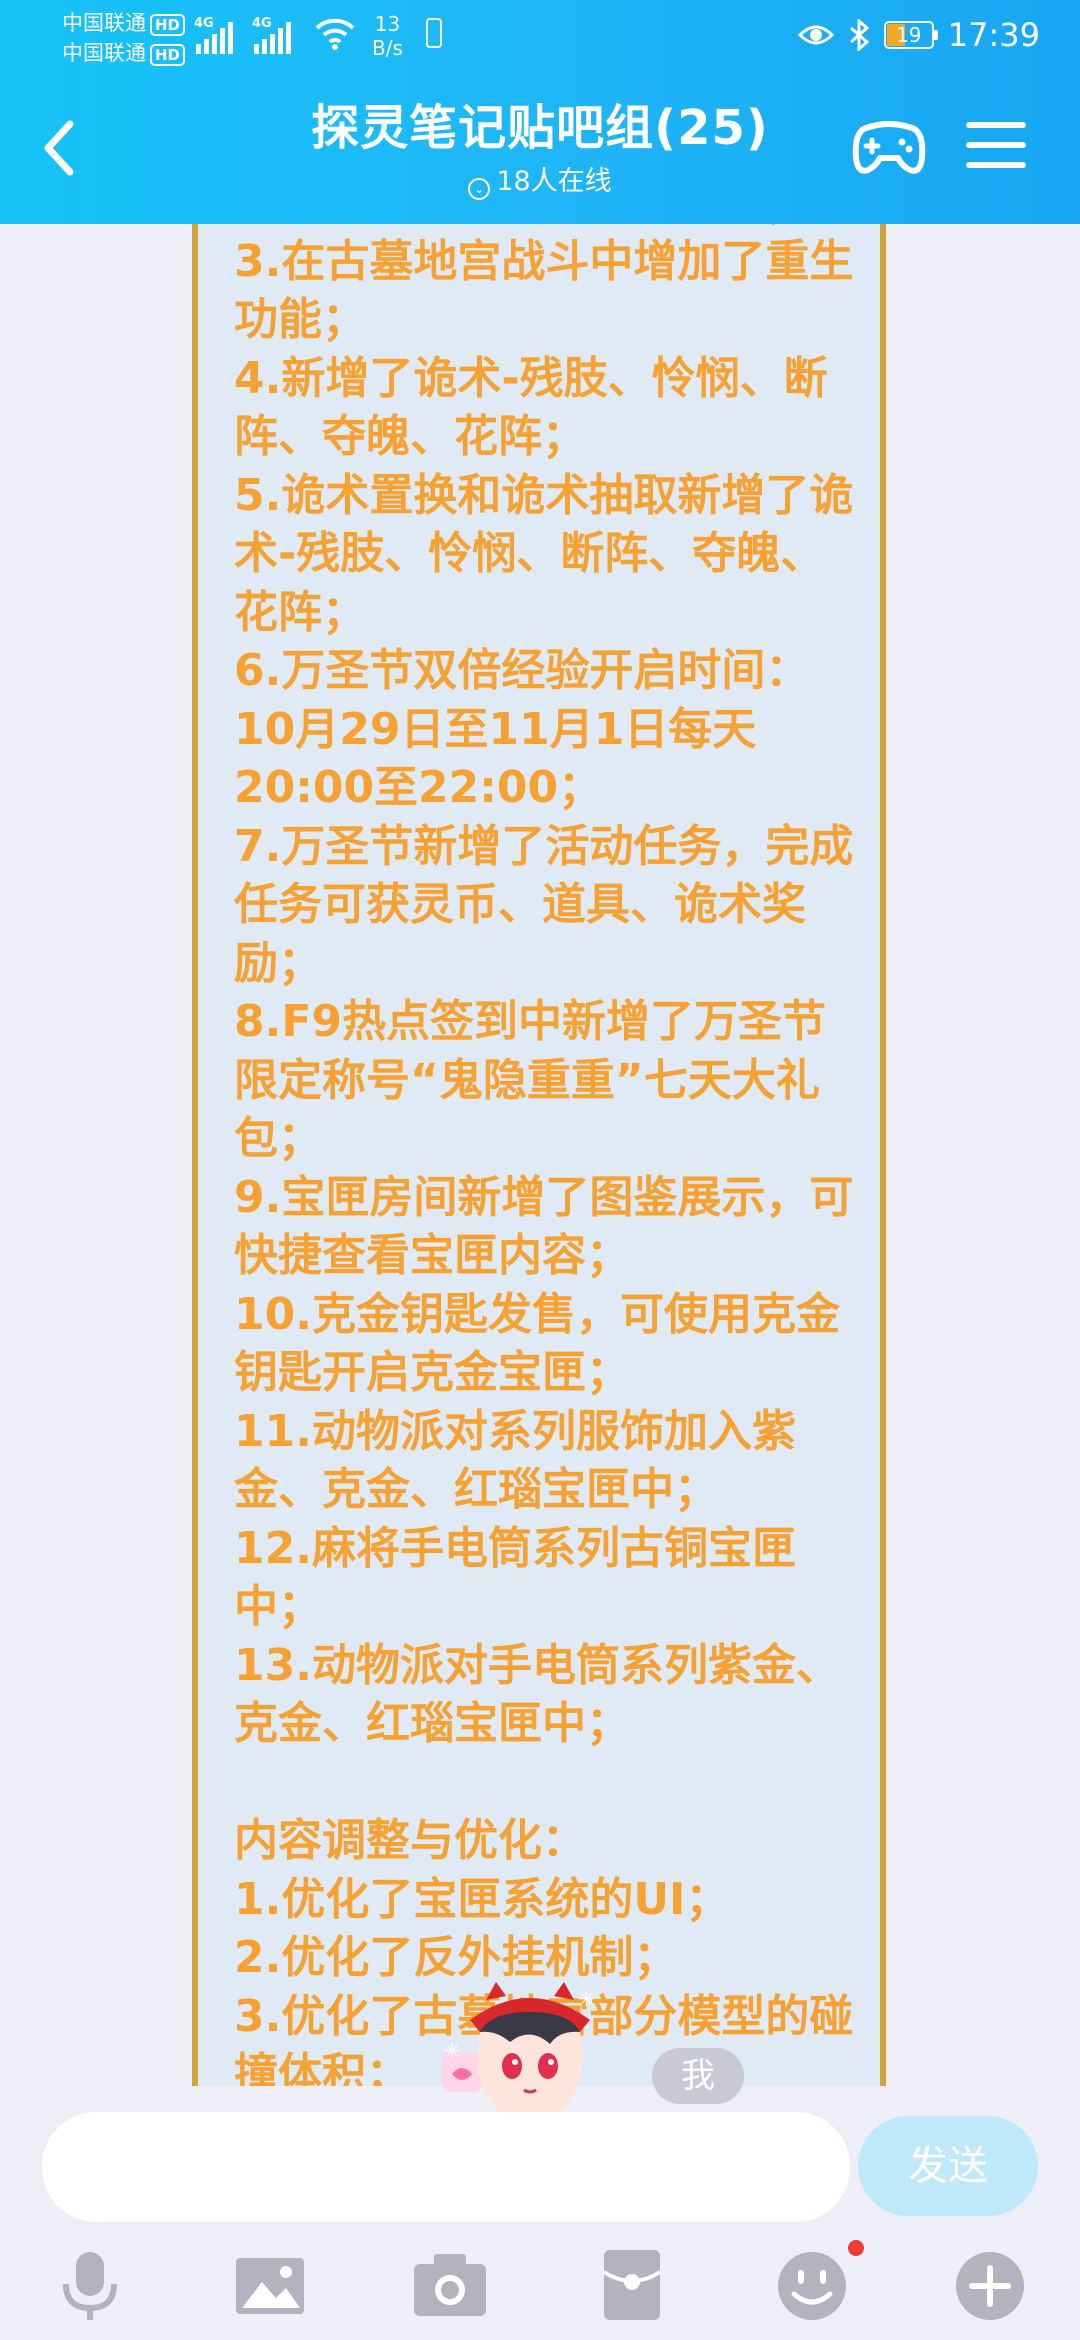 Image resolution: width=1080 pixels, height=2340 pixels. What do you see at coordinates (124, 38) in the screenshot?
I see `carrier-info: 中国联通 HD 中国联通 HD` at bounding box center [124, 38].